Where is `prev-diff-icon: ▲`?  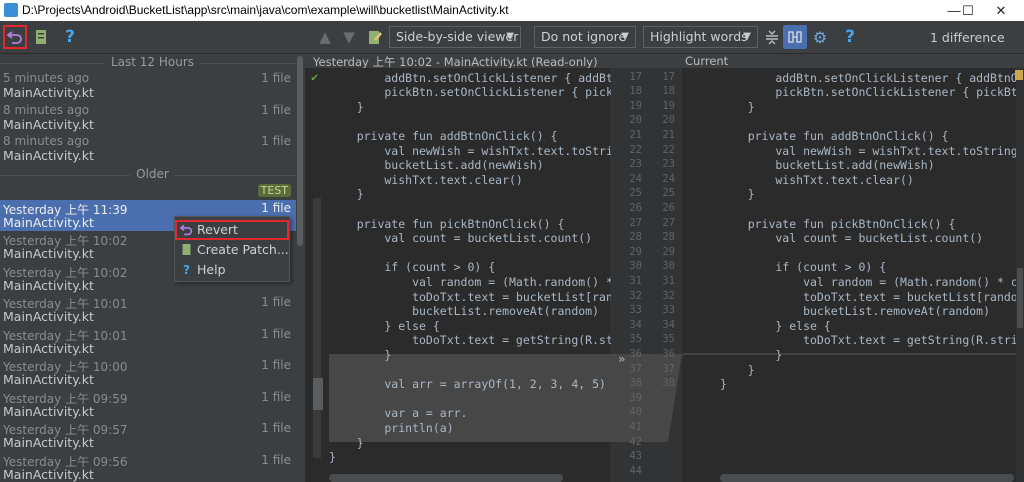
prev-diff-icon: ▲ is located at coordinates (325, 37).